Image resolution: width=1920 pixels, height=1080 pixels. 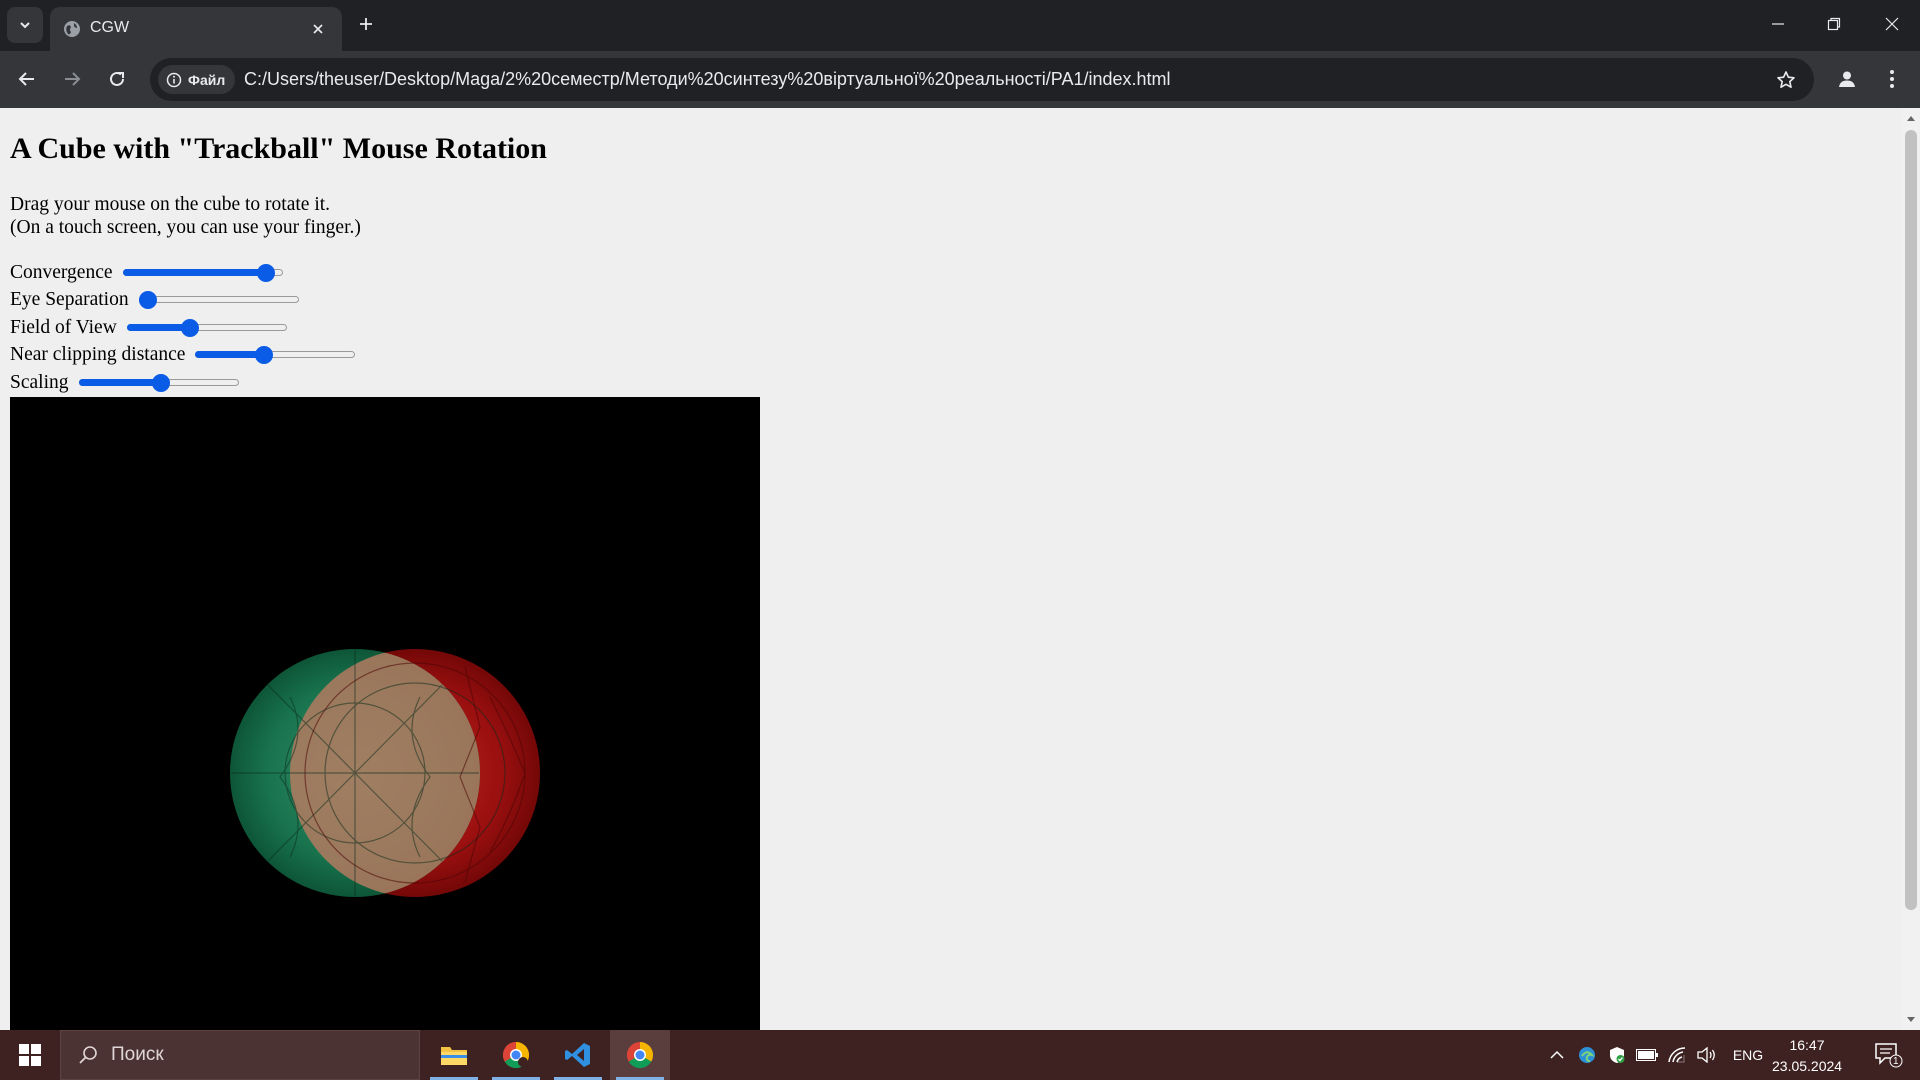 I want to click on profile-icon, so click(x=1847, y=79).